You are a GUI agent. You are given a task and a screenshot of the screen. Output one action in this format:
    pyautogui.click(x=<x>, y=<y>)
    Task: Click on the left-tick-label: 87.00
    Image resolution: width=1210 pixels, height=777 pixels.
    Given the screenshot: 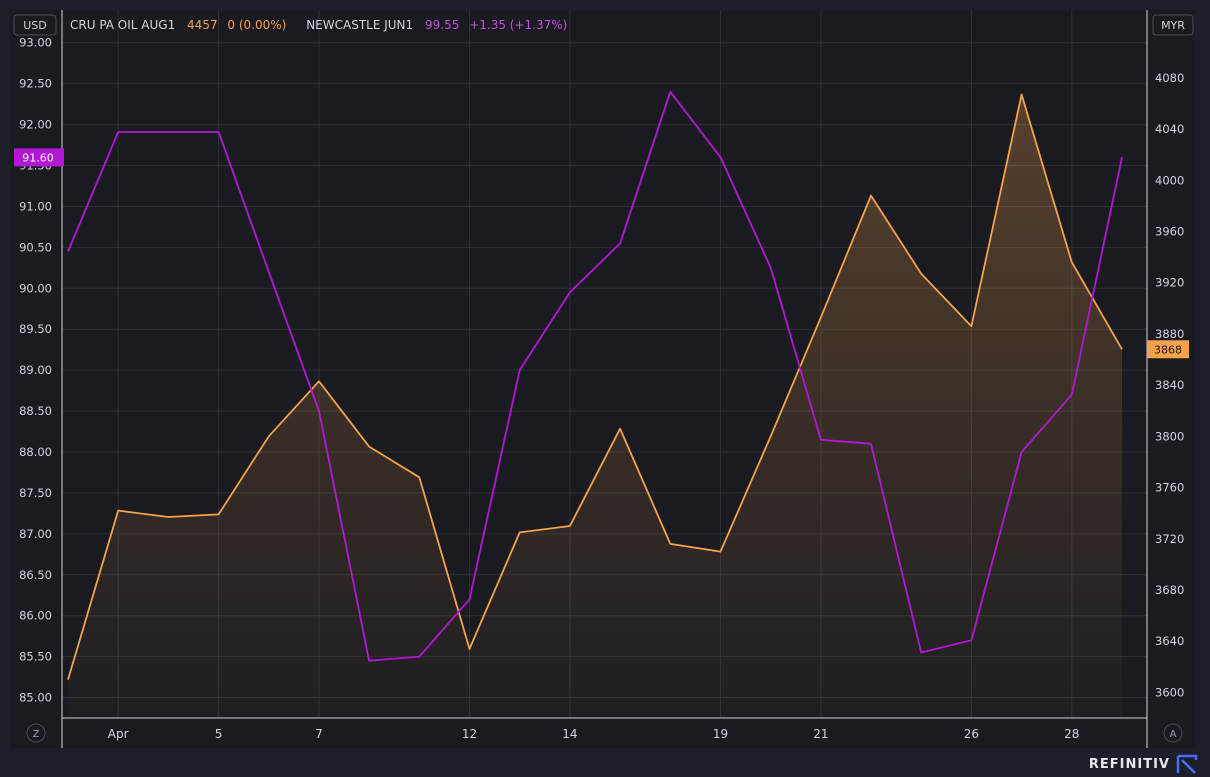 What is the action you would take?
    pyautogui.click(x=35, y=534)
    